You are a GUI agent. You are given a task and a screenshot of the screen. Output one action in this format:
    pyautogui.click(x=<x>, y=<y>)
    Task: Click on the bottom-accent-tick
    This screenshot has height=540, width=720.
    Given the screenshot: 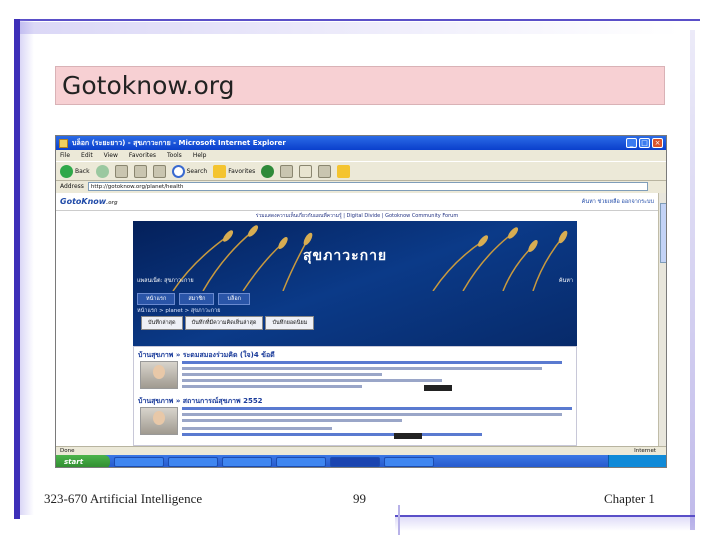 What is the action you would take?
    pyautogui.click(x=399, y=520)
    